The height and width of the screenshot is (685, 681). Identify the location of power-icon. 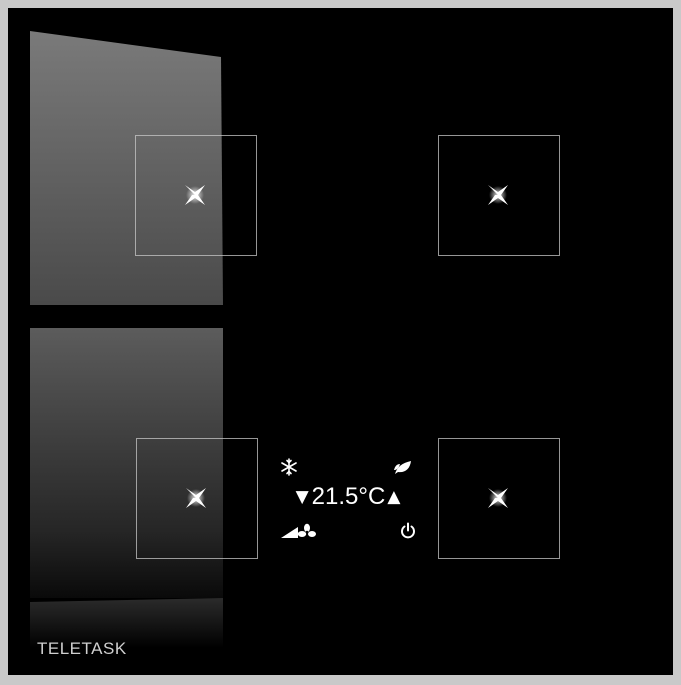
(408, 531).